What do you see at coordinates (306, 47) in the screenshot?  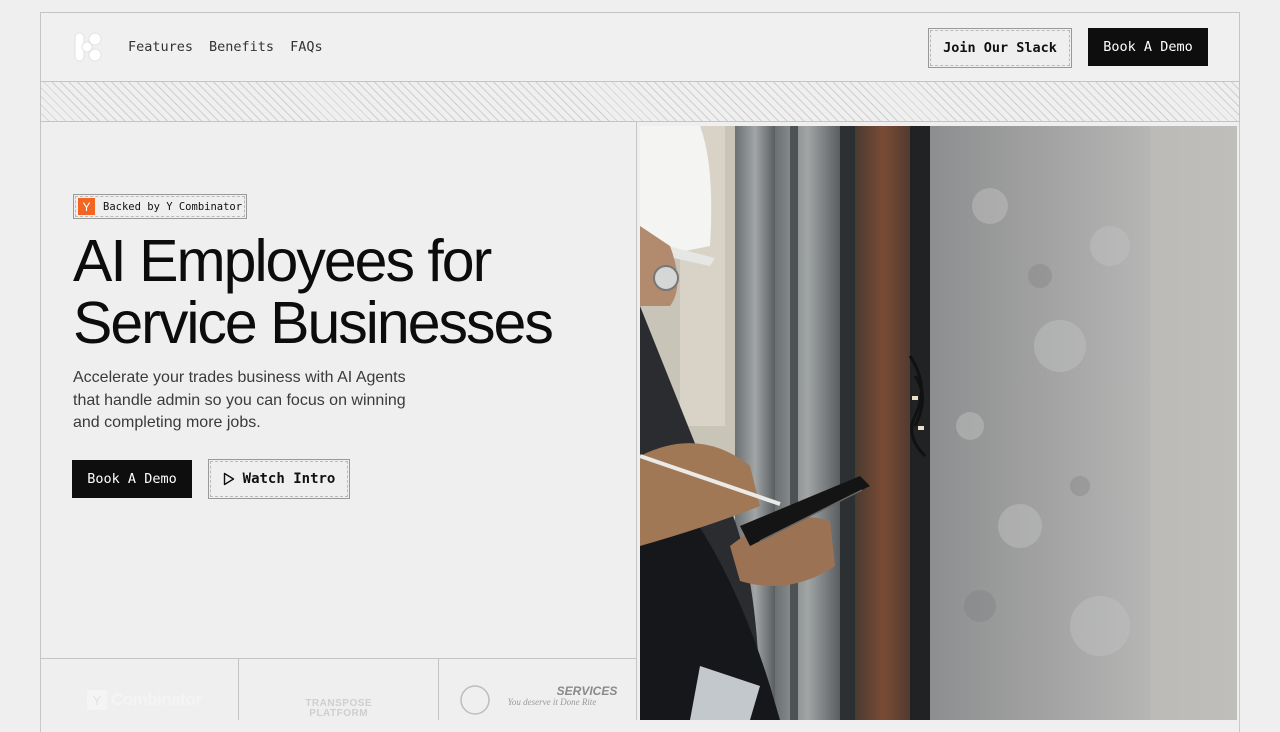 I see `nav-link-faqs: FAQs` at bounding box center [306, 47].